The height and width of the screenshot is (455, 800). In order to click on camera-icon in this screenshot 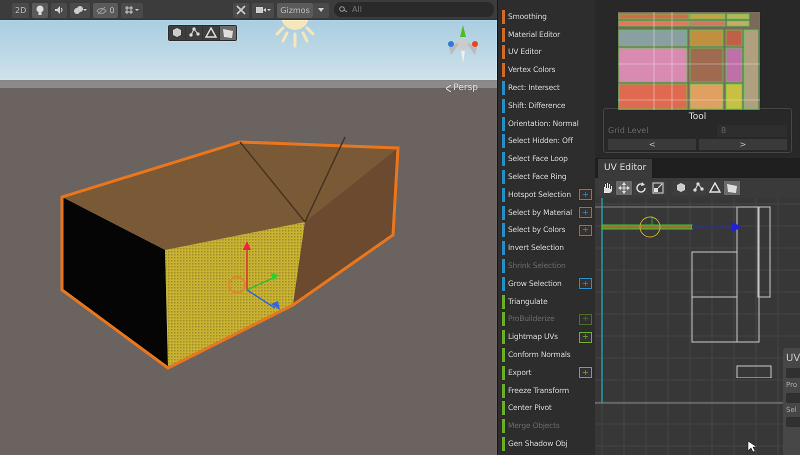, I will do `click(263, 10)`.